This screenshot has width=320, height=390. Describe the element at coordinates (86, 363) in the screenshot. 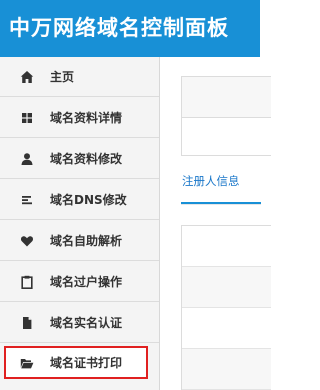

I see `sidebar-item-label: 域名证书打印` at that location.